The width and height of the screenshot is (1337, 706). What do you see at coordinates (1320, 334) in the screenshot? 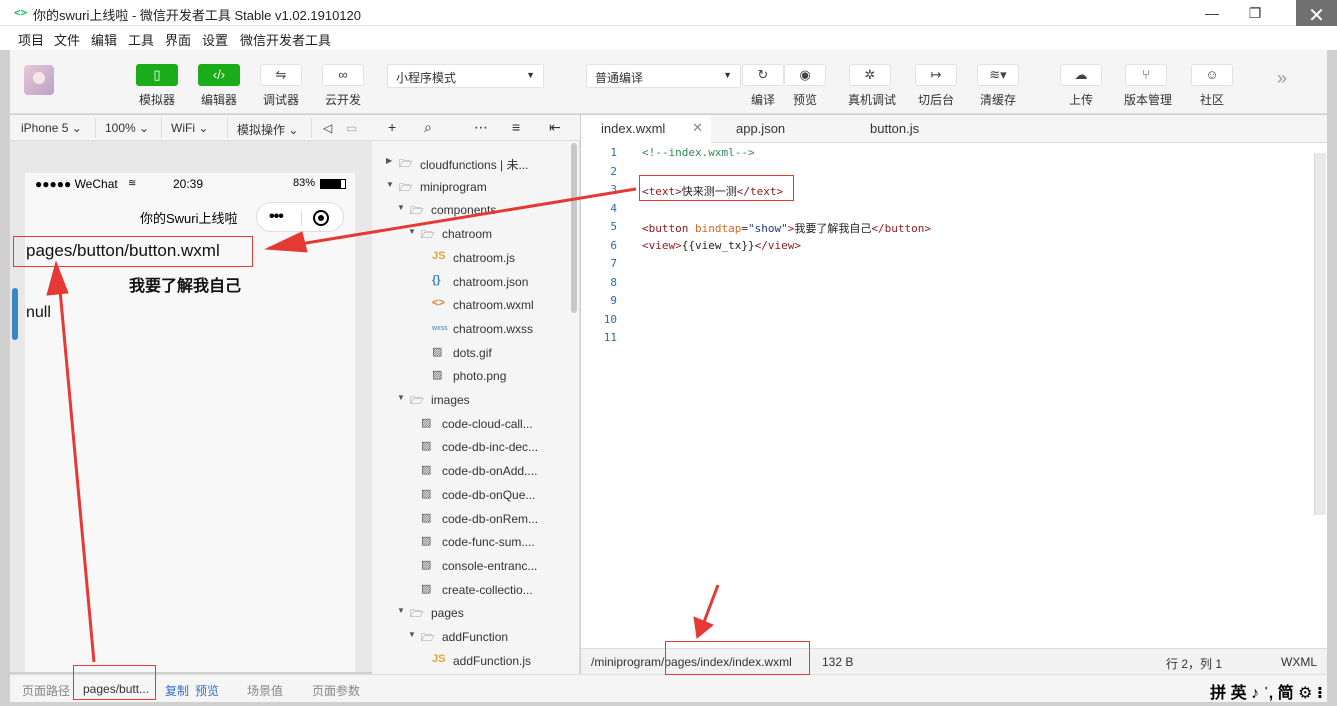
I see `editor-scrollbar` at bounding box center [1320, 334].